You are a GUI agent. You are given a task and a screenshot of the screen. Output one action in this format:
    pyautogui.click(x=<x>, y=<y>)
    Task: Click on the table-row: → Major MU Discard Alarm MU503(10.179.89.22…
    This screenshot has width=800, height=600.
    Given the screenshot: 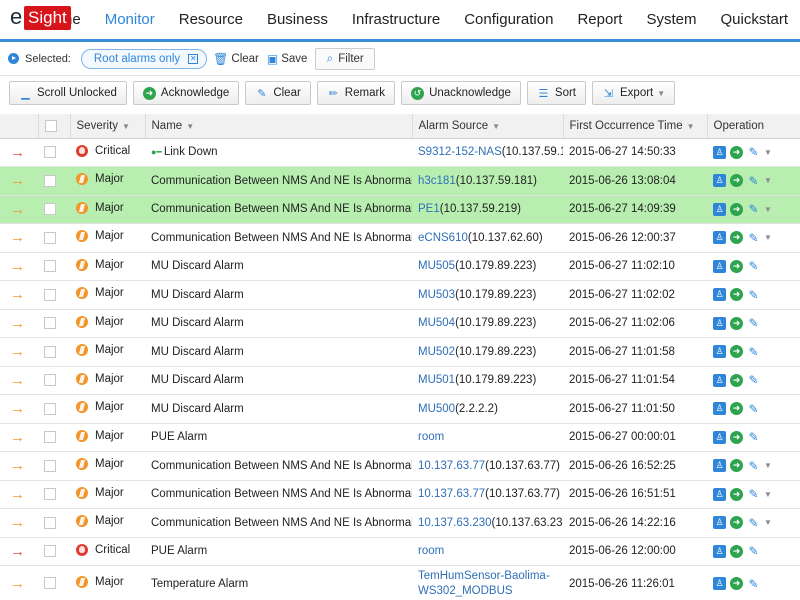 What is the action you would take?
    pyautogui.click(x=400, y=295)
    